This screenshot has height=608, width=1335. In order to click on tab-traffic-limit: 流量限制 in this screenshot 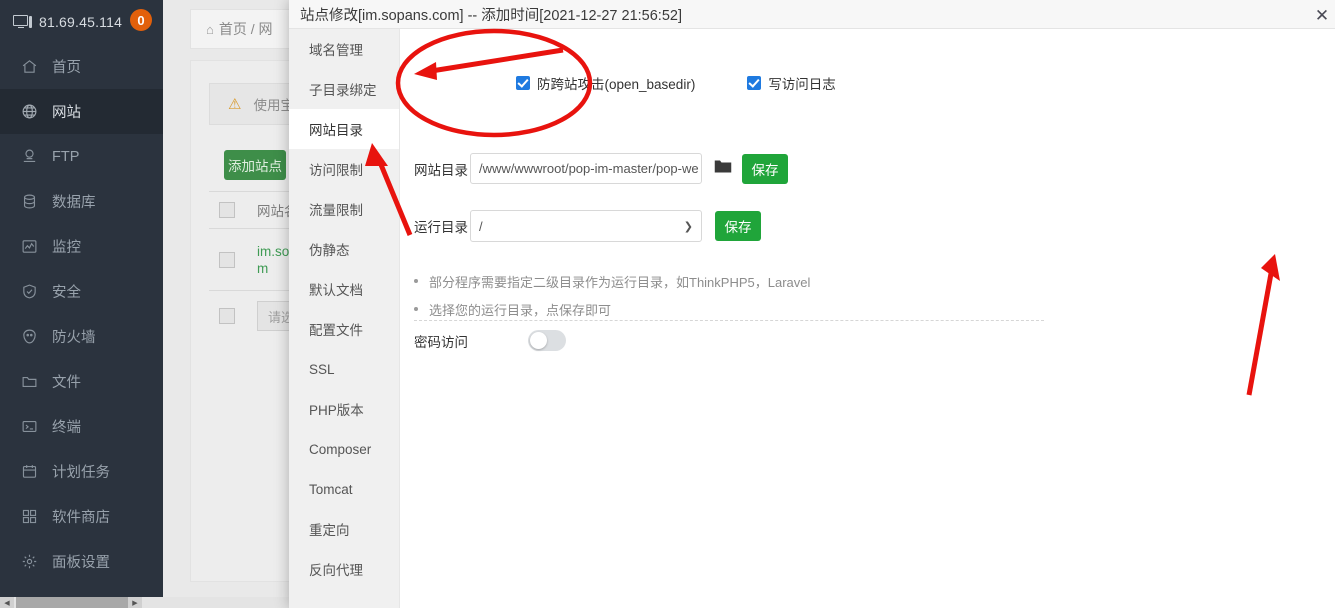, I will do `click(344, 209)`.